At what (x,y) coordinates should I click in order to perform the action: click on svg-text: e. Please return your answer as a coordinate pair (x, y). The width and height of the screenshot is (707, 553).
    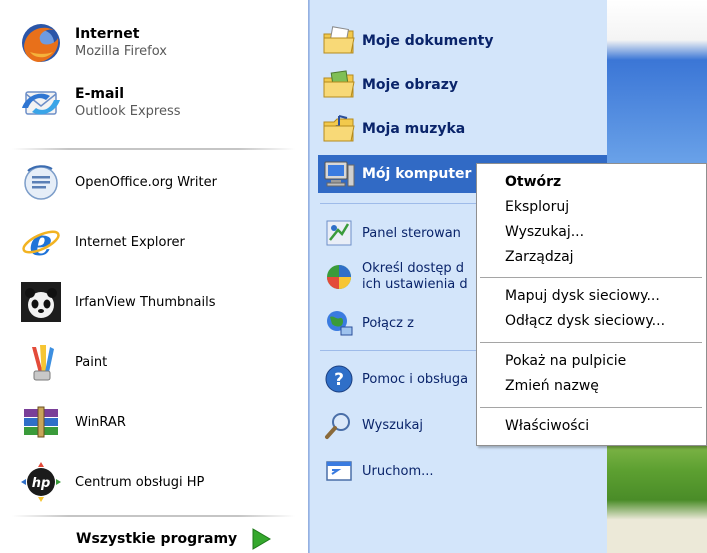
    Looking at the image, I should click on (41, 242).